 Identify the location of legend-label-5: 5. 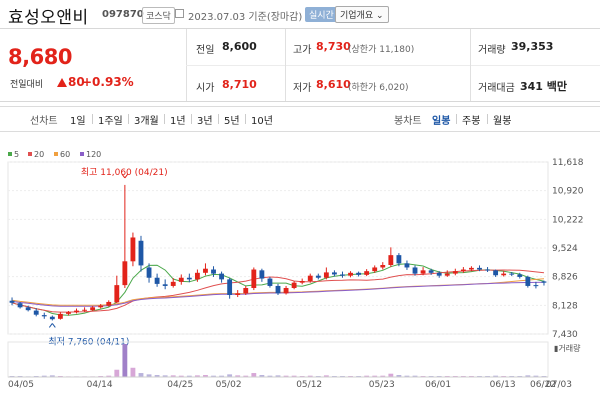
(16, 154).